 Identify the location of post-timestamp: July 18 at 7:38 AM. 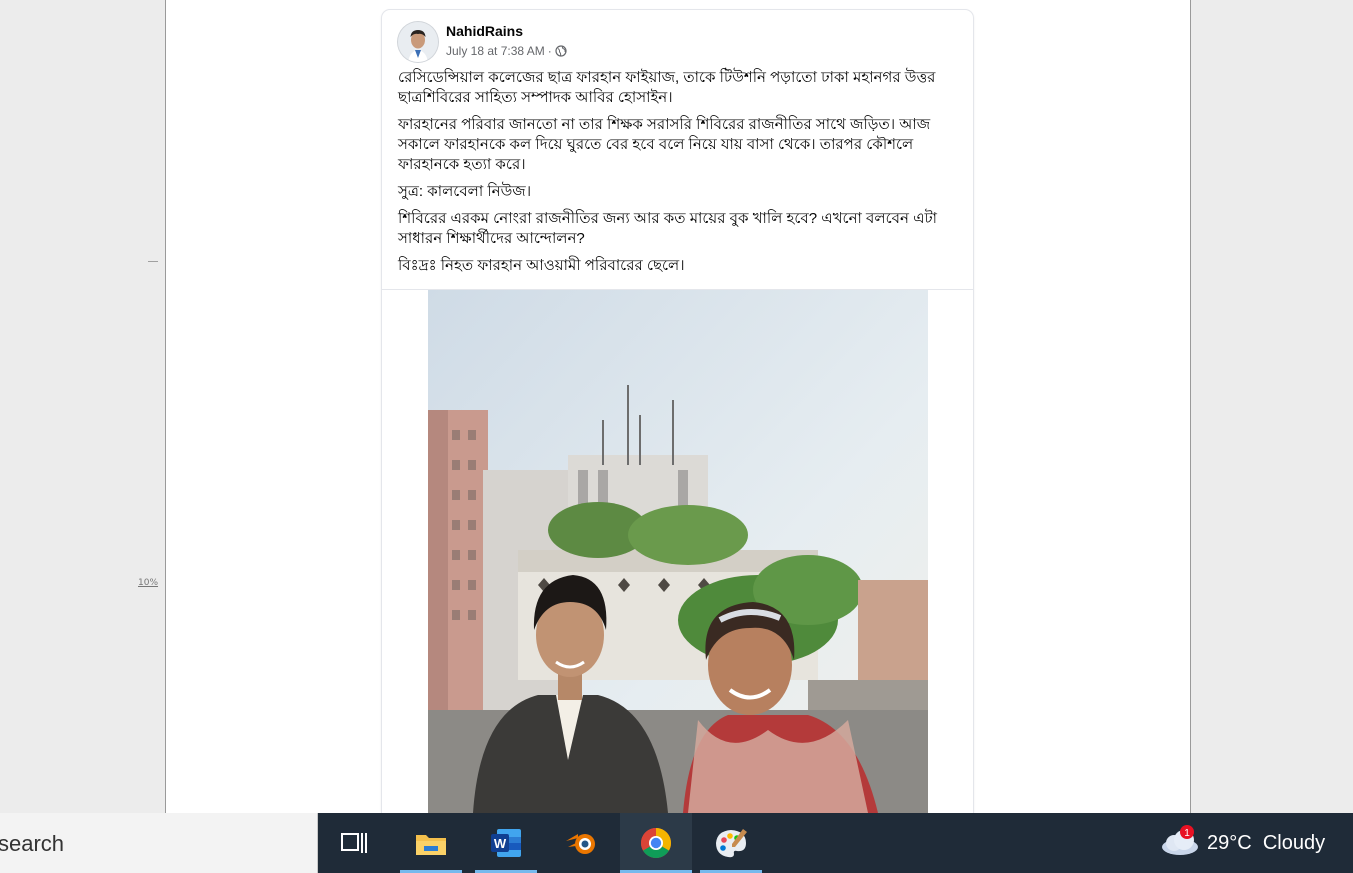
(495, 51).